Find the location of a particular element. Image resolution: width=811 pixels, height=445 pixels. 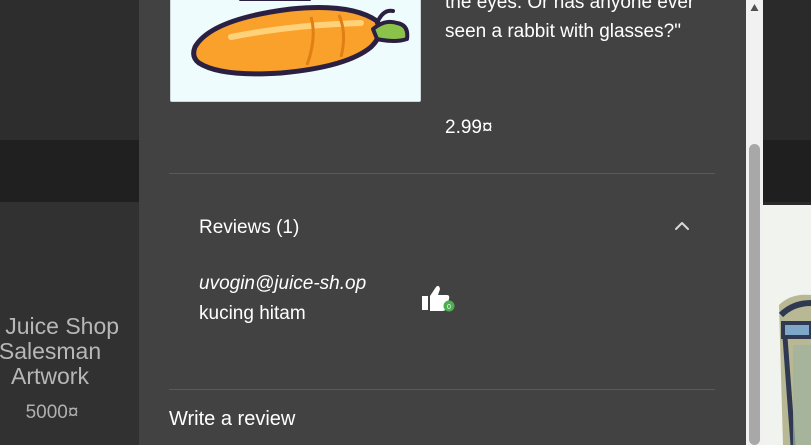

like-review-button: 0 is located at coordinates (440, 299).